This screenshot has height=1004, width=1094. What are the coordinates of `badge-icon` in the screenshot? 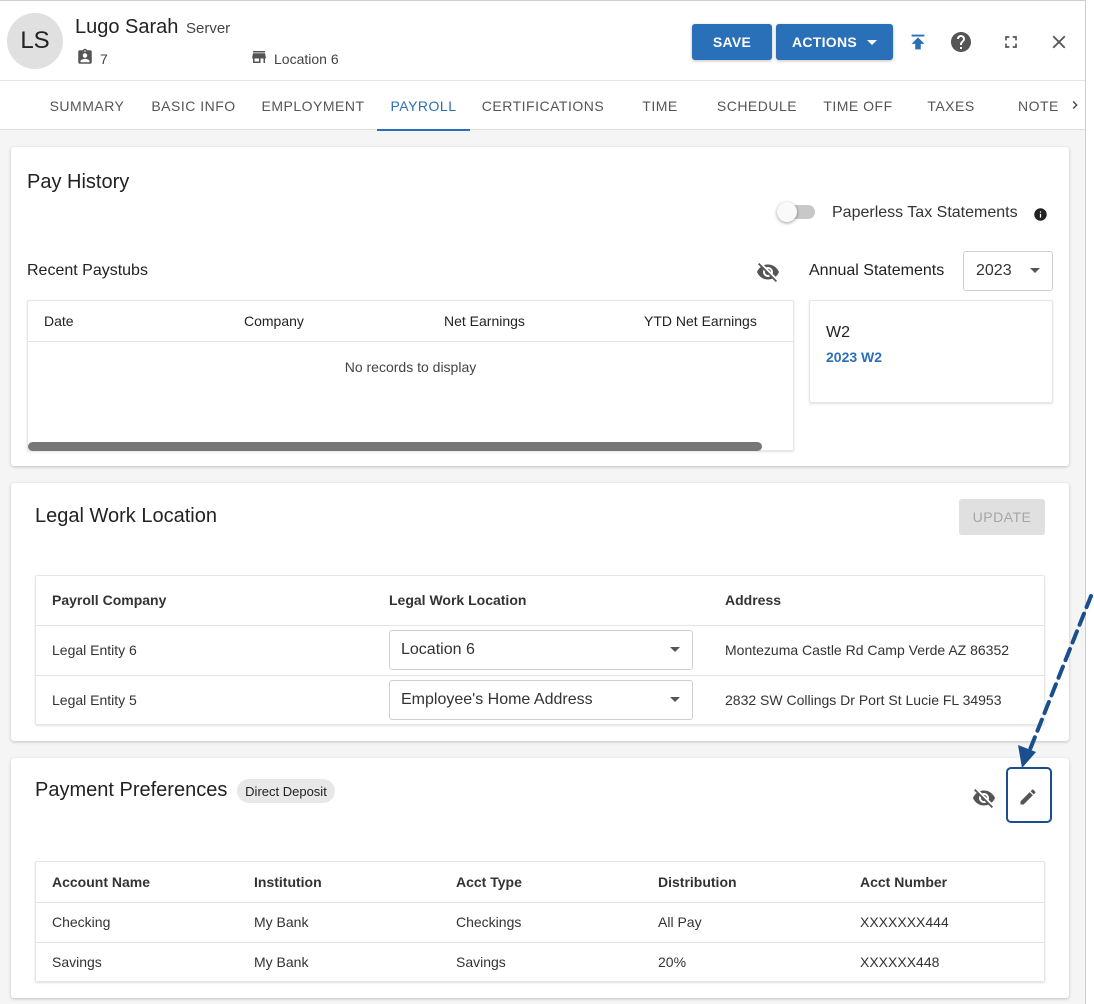 It's located at (85, 58).